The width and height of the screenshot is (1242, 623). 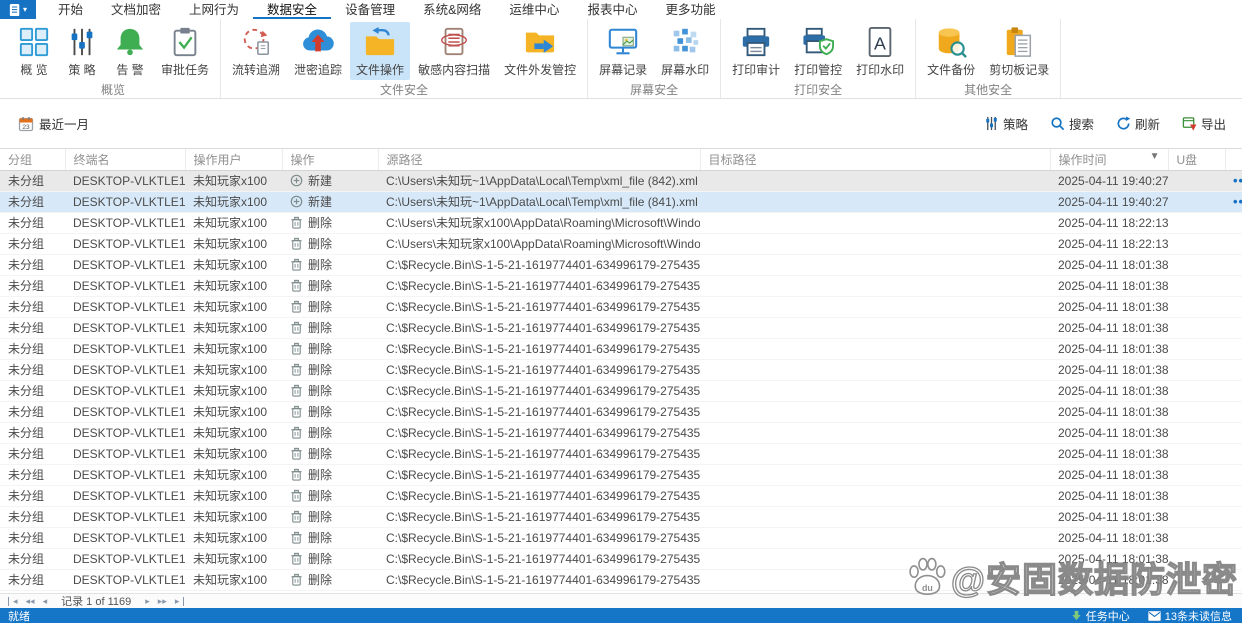 I want to click on menu-tab-4: 数据安全, so click(x=292, y=9).